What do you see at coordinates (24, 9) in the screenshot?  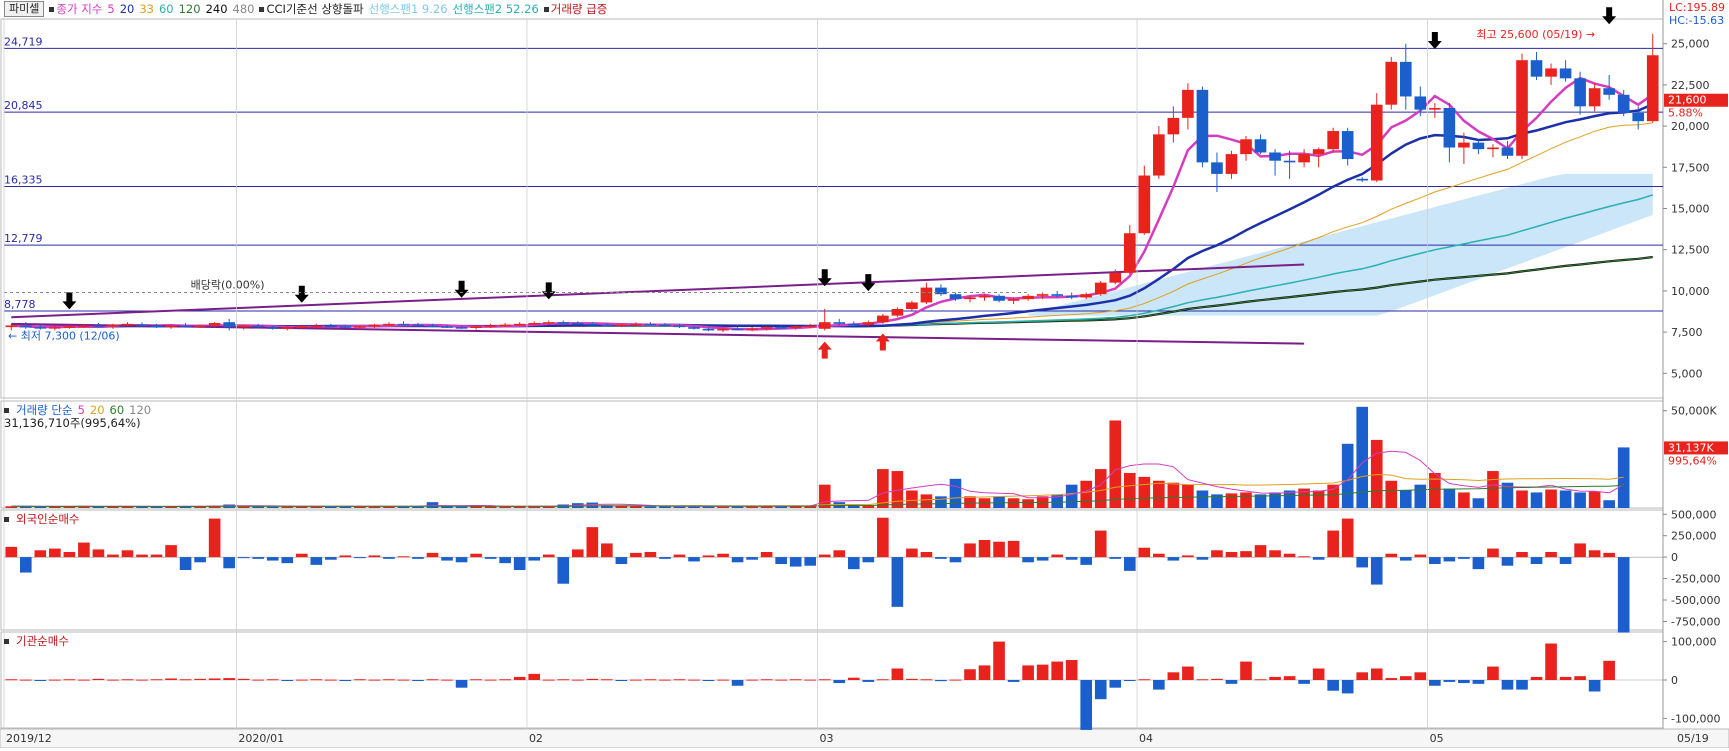 I see `stock-tag: 파미셀` at bounding box center [24, 9].